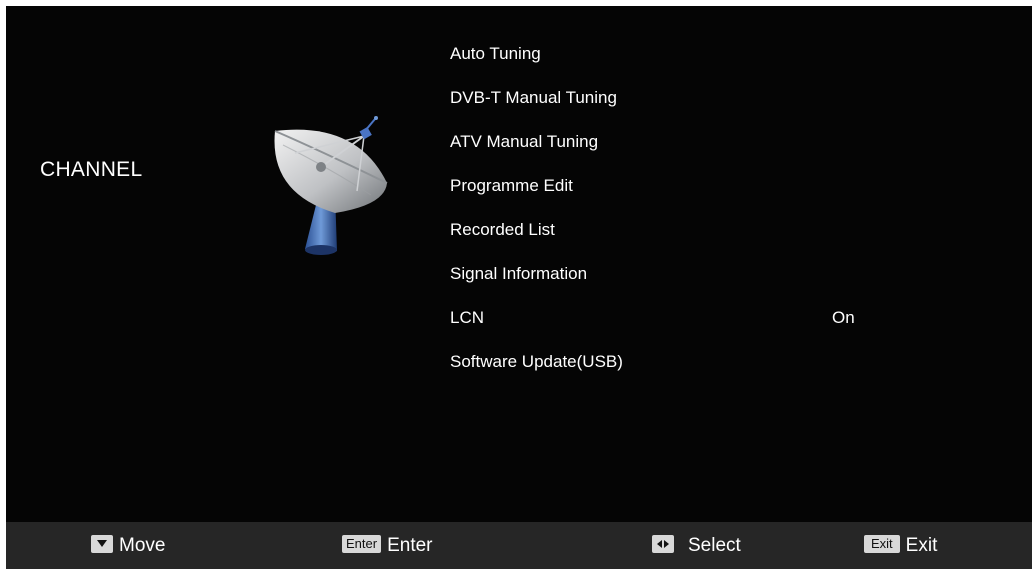  I want to click on hint-move: Move, so click(128, 545).